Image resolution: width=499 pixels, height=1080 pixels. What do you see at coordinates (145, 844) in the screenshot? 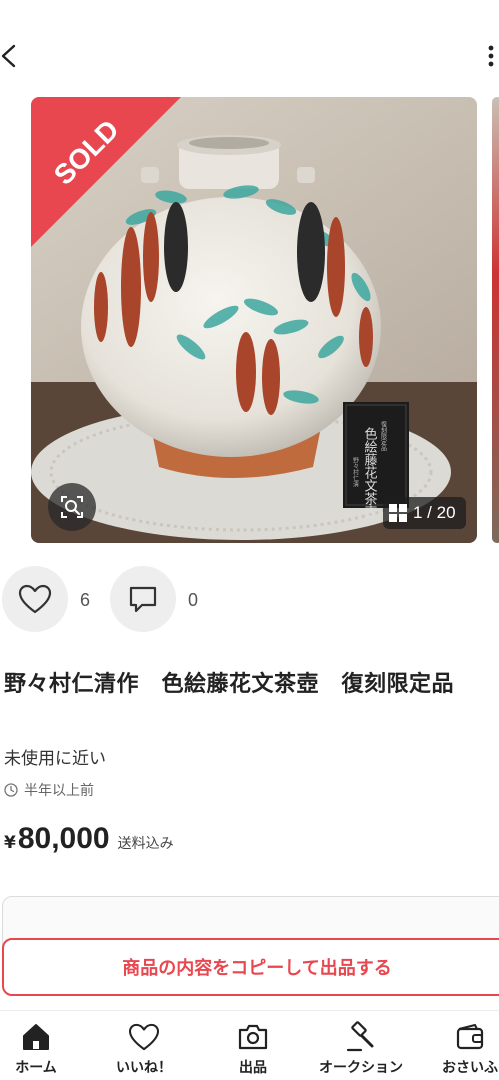
I see `shipping-info: 送料込み` at bounding box center [145, 844].